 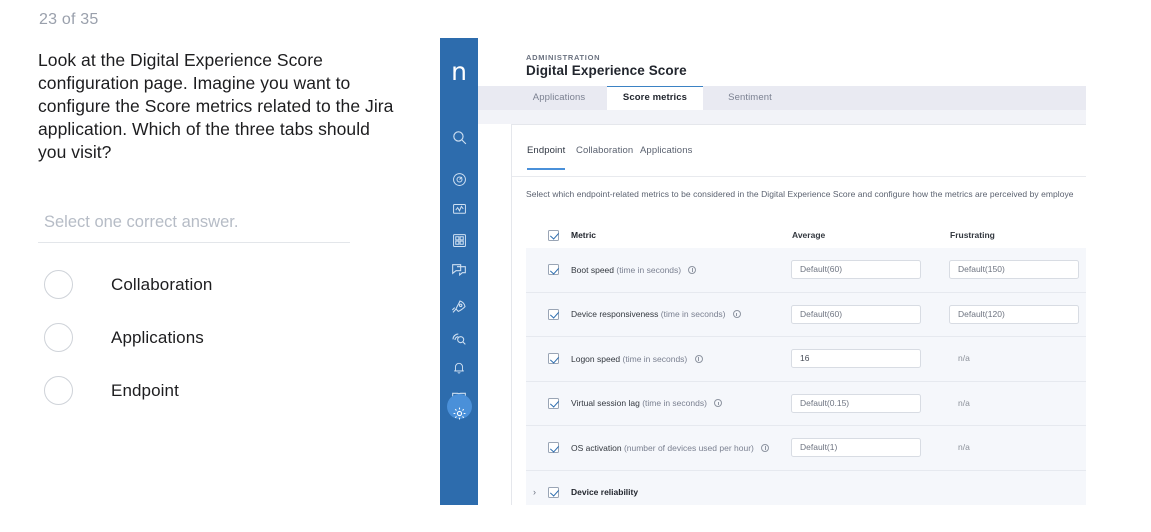 I want to click on answer-options-list: Collaboration Applications Endpoint, so click(x=228, y=337).